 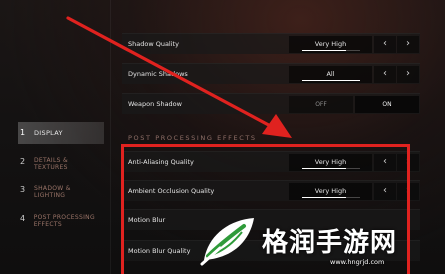 I want to click on watermark-text: 格润手游网, so click(x=330, y=243).